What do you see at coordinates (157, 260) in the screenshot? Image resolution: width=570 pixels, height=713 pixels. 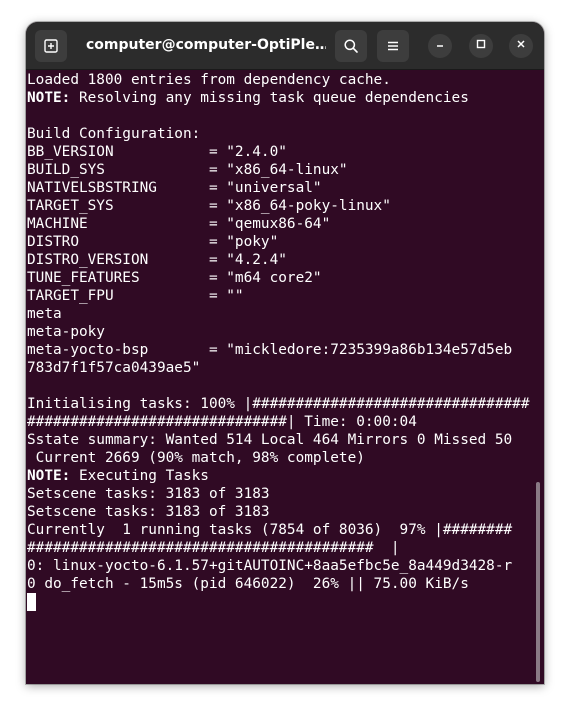 I see `terminal-line: DISTRO_VERSION = "4.2.4"` at bounding box center [157, 260].